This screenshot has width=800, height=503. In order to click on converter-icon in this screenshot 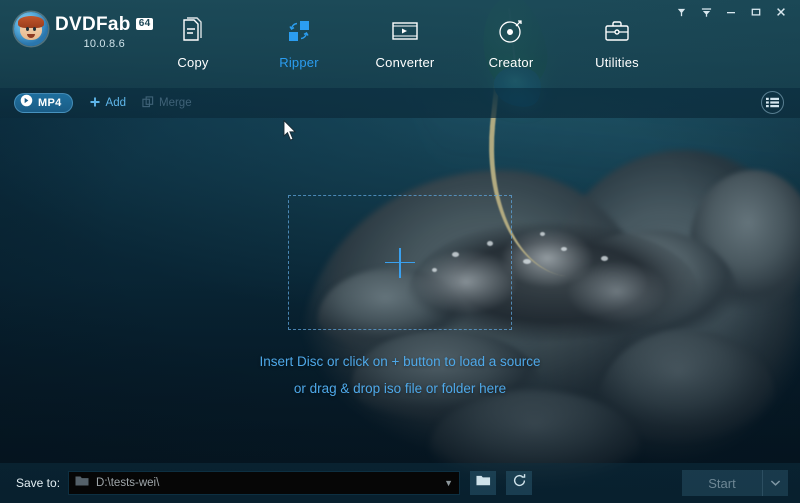, I will do `click(405, 31)`.